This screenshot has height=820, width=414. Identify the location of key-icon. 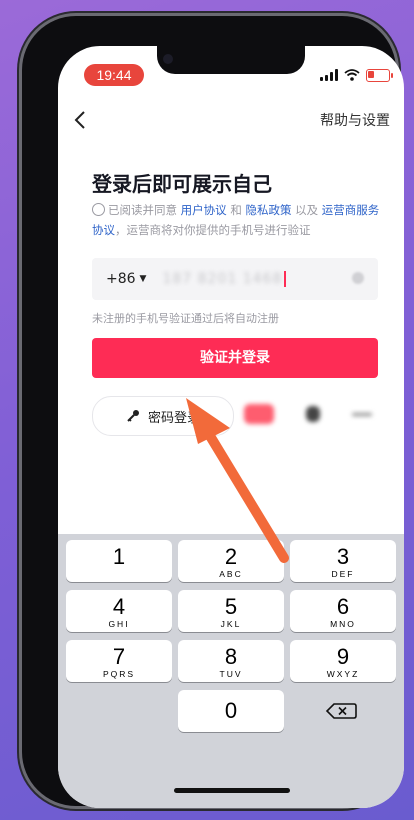
(133, 416).